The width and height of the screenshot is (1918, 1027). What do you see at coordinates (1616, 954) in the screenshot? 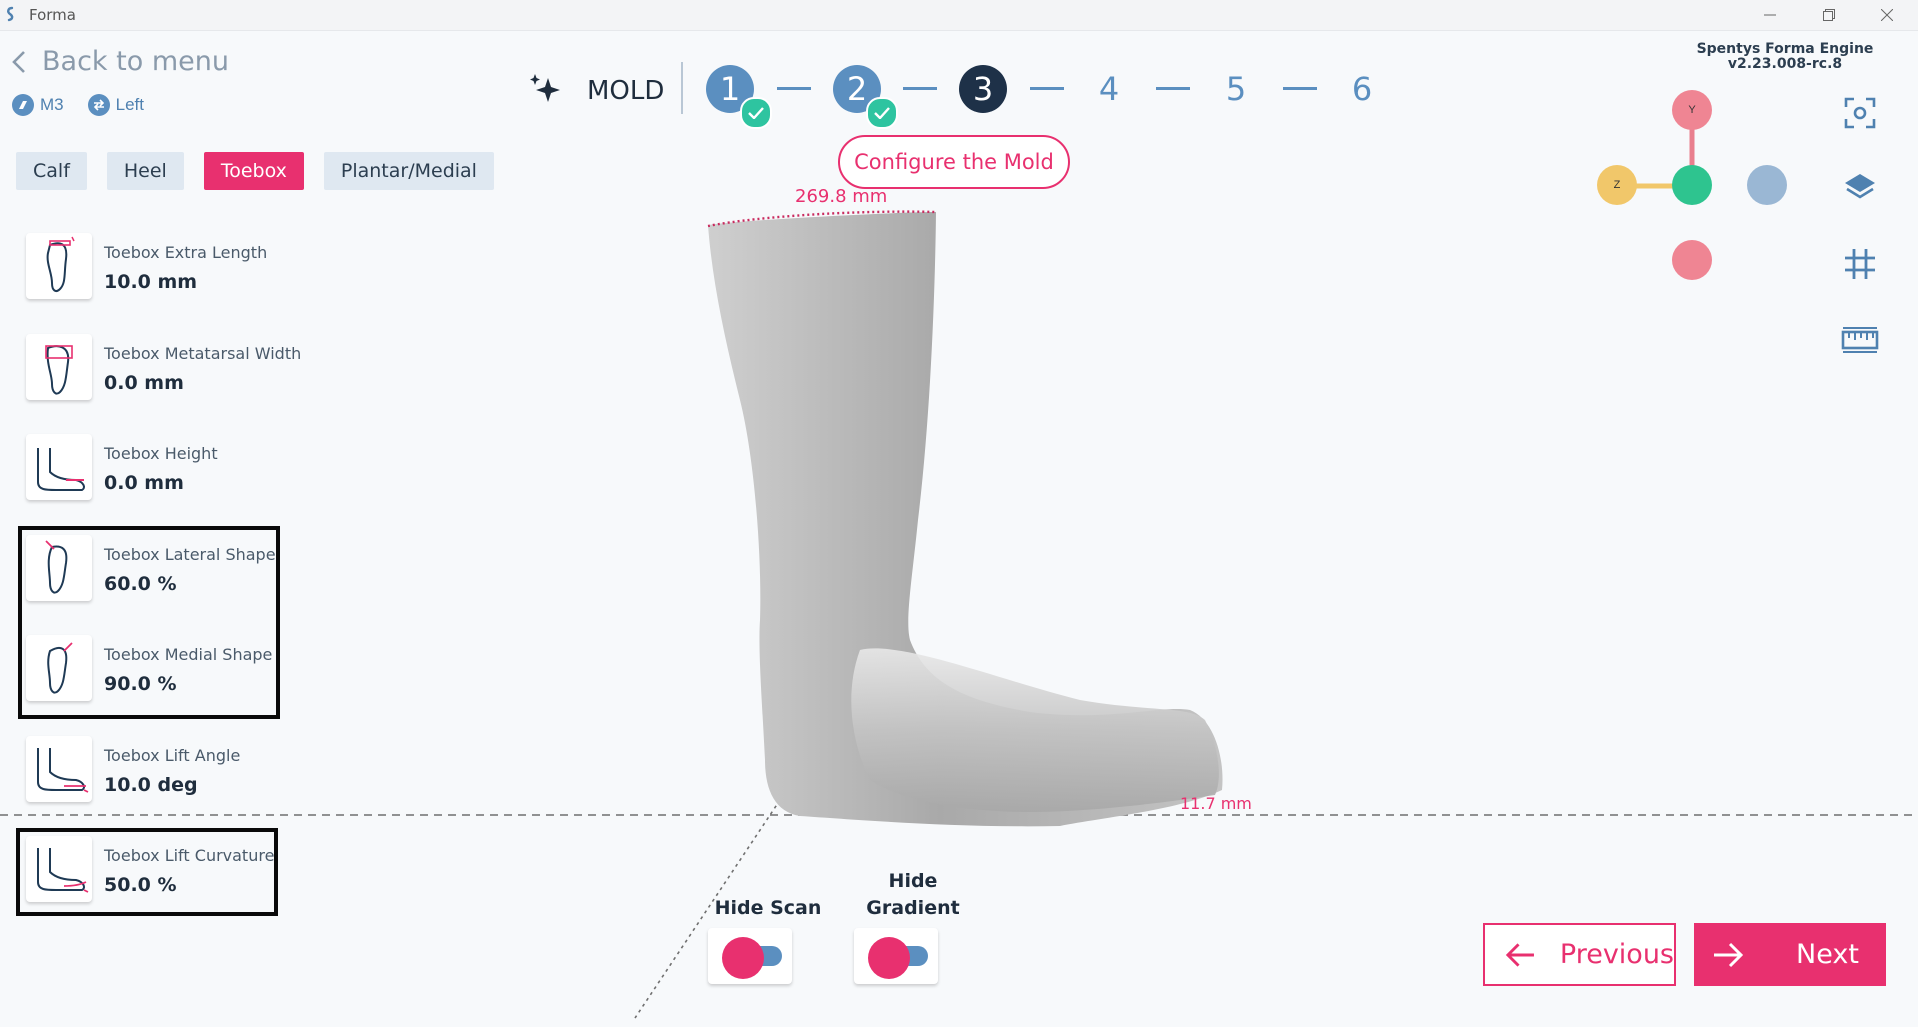
I see `previous-label: Previous` at bounding box center [1616, 954].